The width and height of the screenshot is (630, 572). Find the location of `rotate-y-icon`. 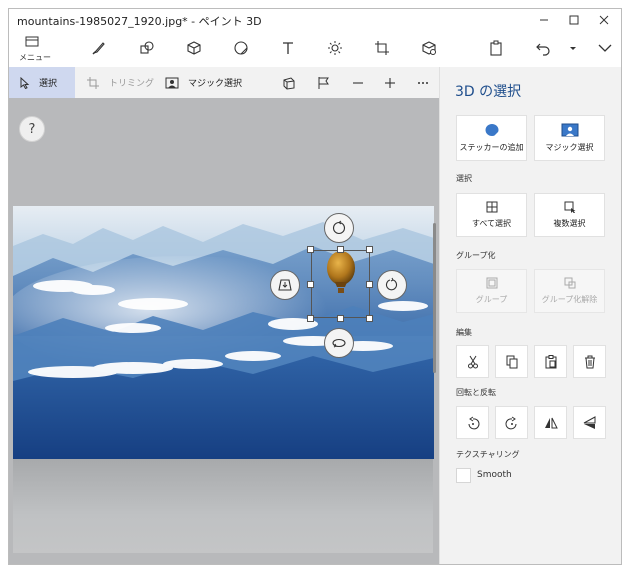

rotate-y-icon is located at coordinates (391, 284).